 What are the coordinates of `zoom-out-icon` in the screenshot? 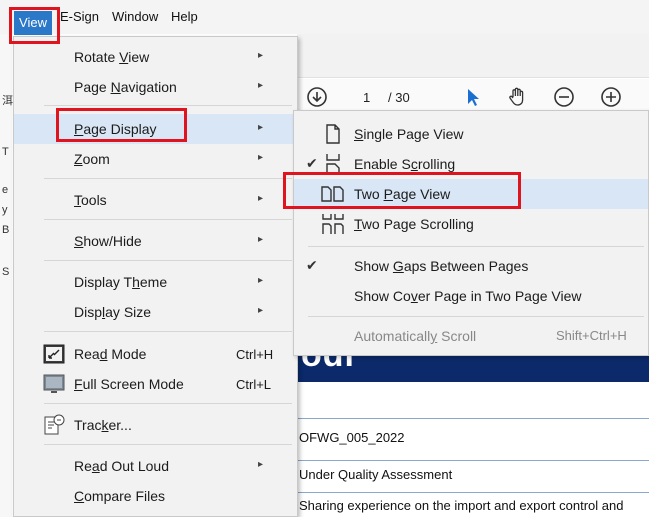 It's located at (564, 97).